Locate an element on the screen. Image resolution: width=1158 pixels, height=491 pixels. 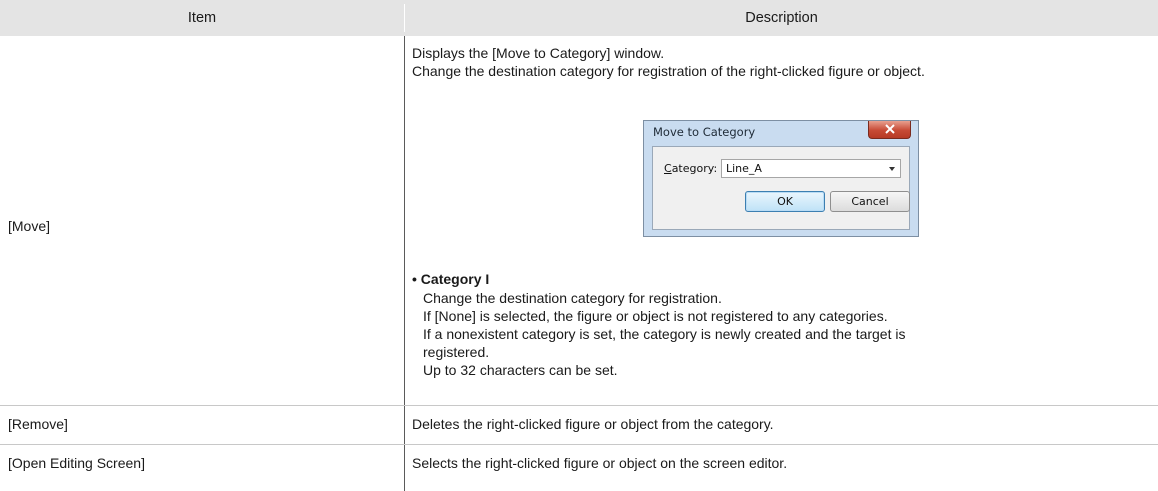
dialog-title: Move to Category is located at coordinates (704, 132).